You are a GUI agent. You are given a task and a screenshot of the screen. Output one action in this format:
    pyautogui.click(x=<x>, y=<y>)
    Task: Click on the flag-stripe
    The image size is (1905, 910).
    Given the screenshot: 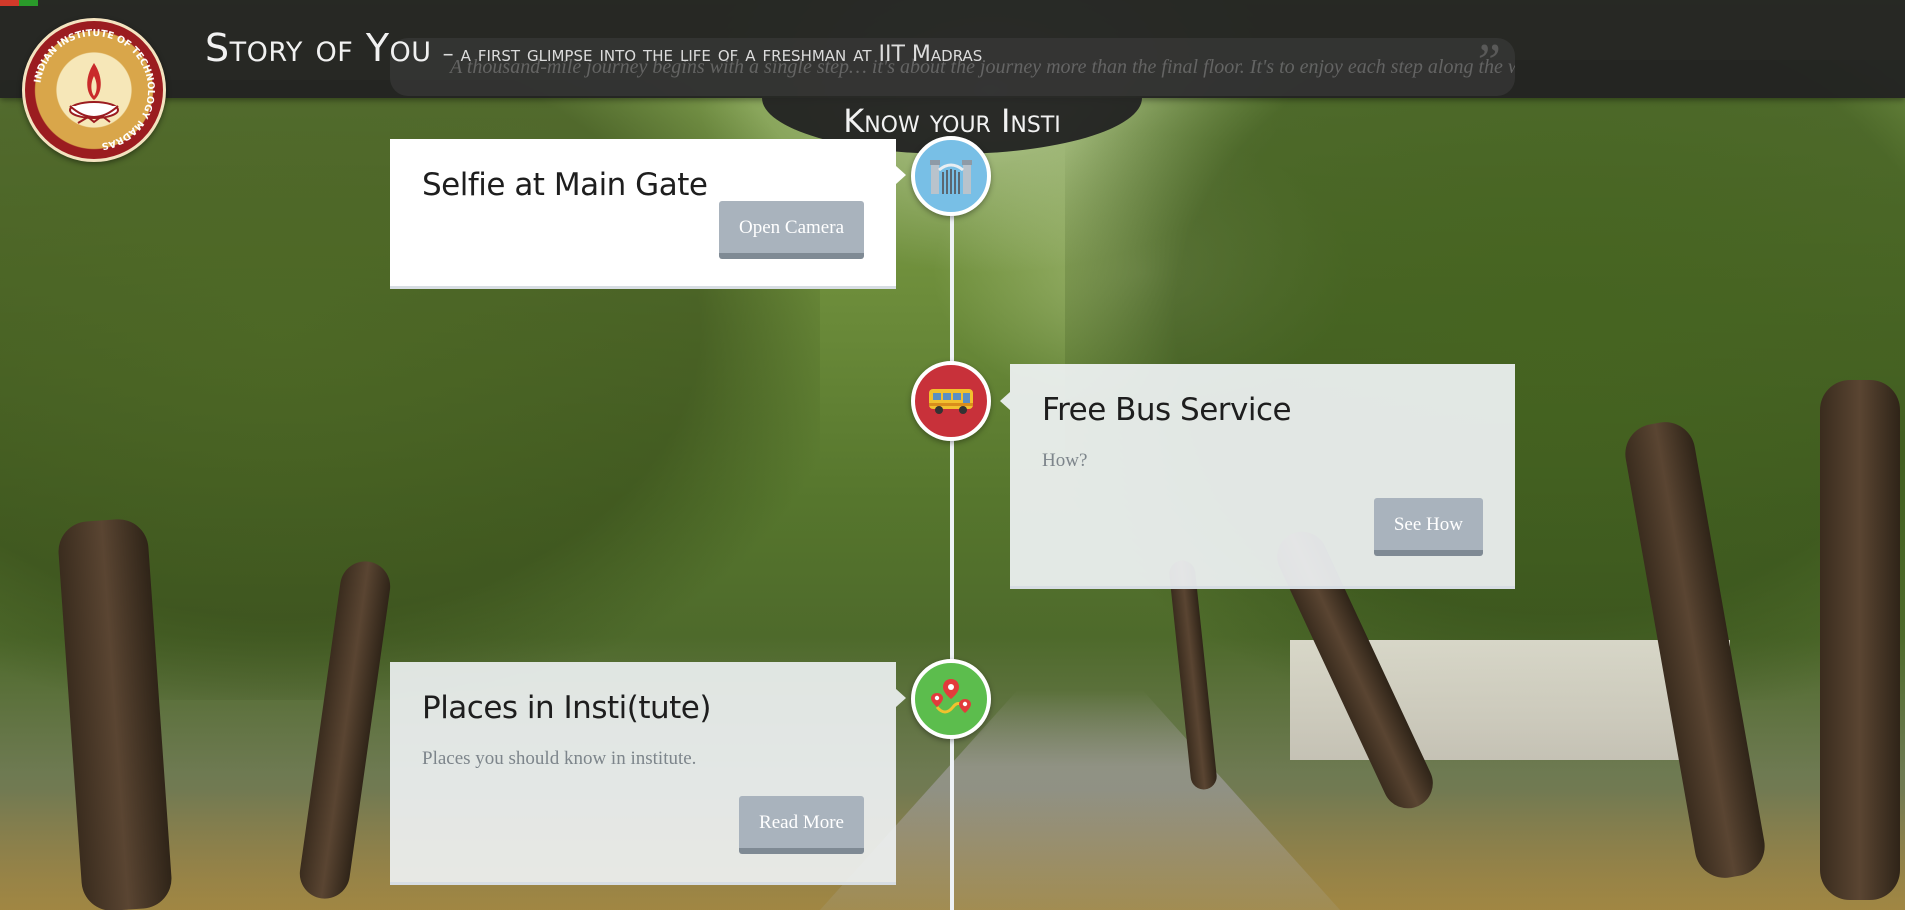 What is the action you would take?
    pyautogui.click(x=19, y=3)
    